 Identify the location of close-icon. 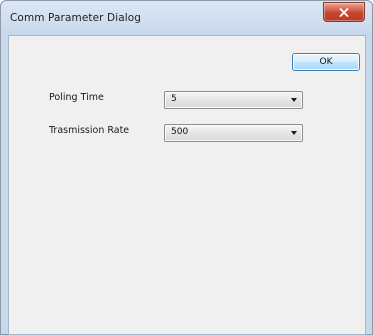
(344, 12).